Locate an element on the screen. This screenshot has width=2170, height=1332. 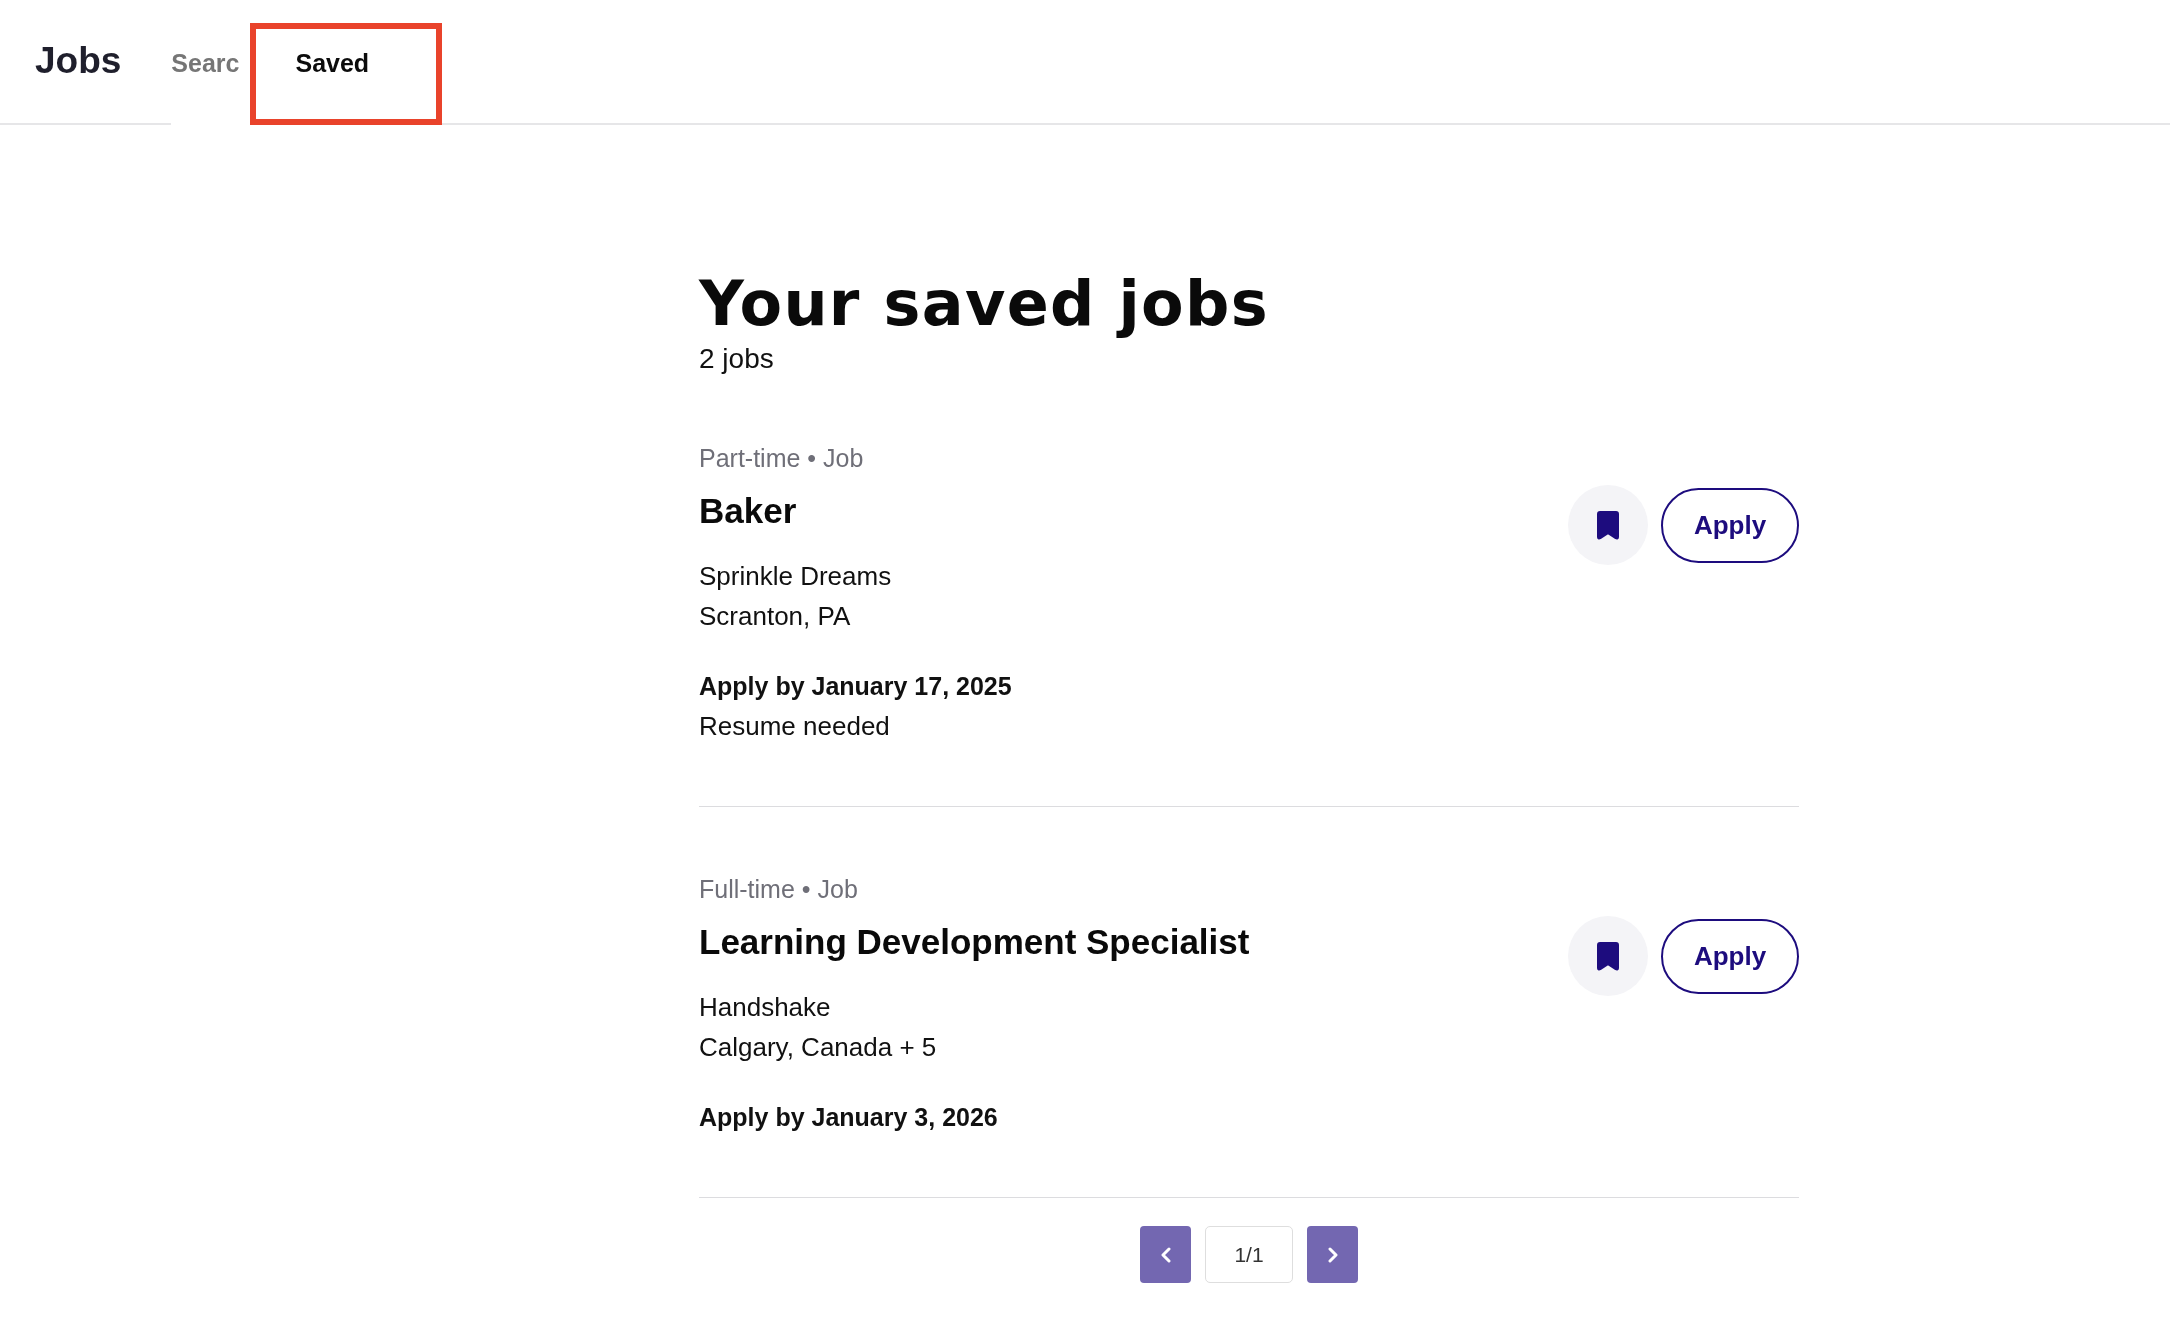
brand-title: Jobs is located at coordinates (78, 61).